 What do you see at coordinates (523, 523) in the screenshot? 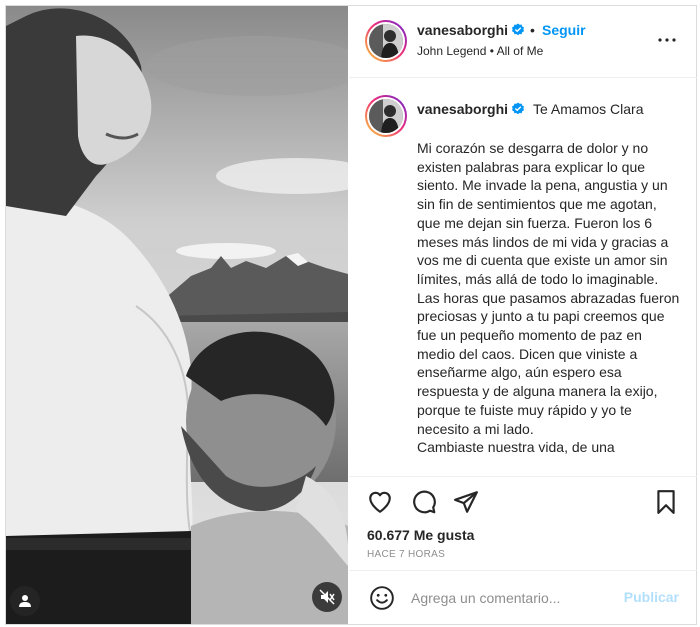
I see `post-actions: 60.677 Me gusta HACE 7 HORAS` at bounding box center [523, 523].